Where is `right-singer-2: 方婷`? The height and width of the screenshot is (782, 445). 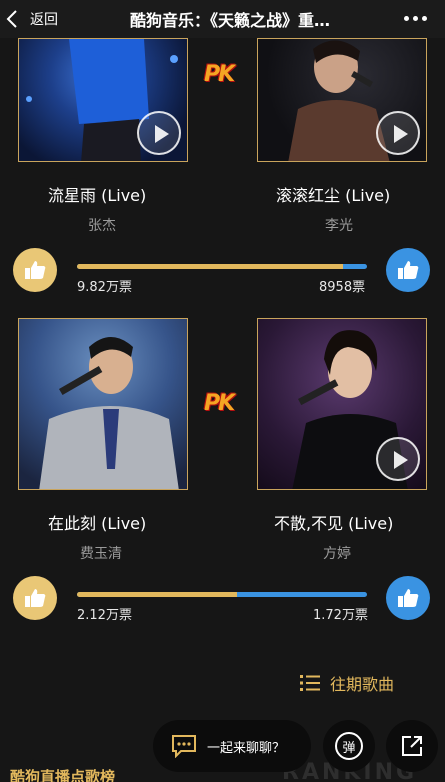 right-singer-2: 方婷 is located at coordinates (337, 554).